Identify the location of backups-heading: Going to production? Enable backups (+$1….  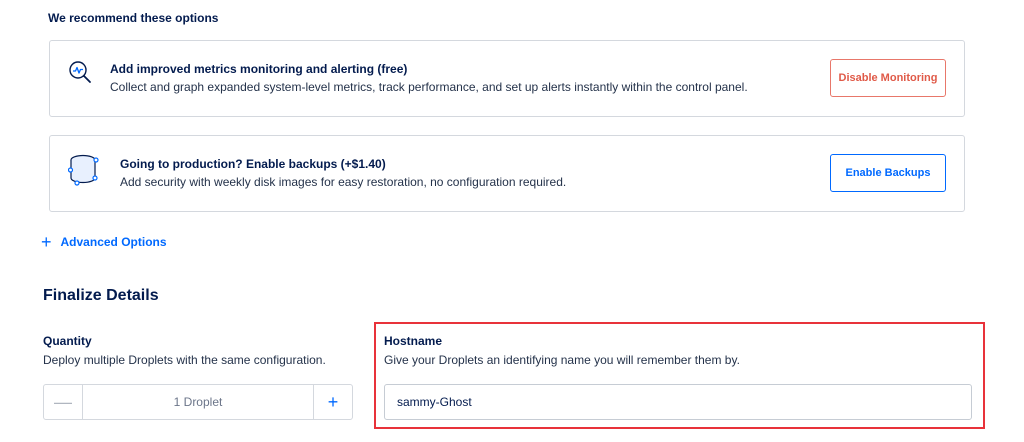
(253, 164).